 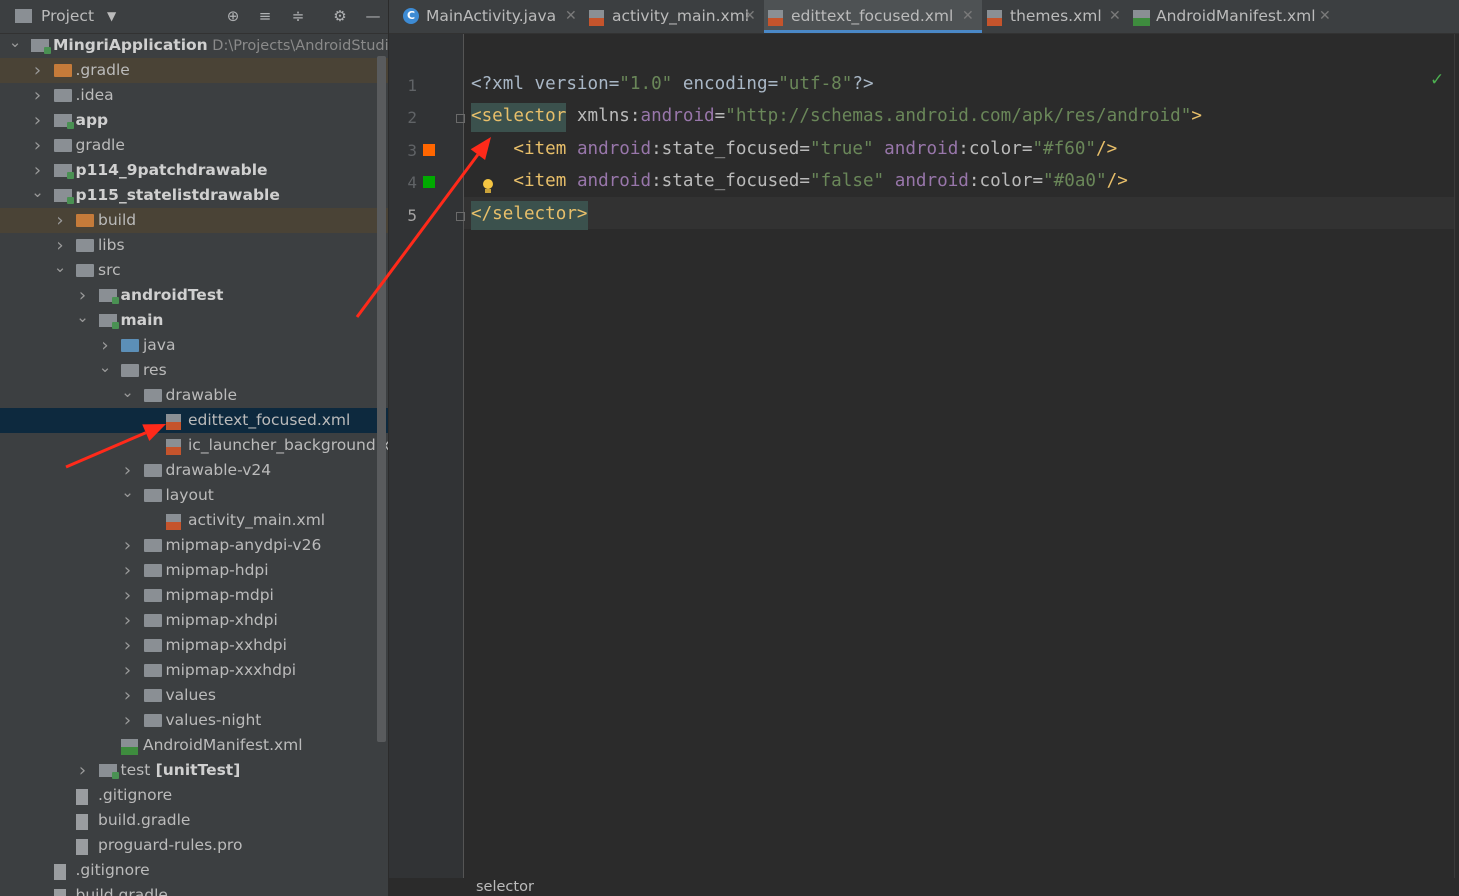 What do you see at coordinates (194, 70) in the screenshot?
I see `tree-item: › .gradle` at bounding box center [194, 70].